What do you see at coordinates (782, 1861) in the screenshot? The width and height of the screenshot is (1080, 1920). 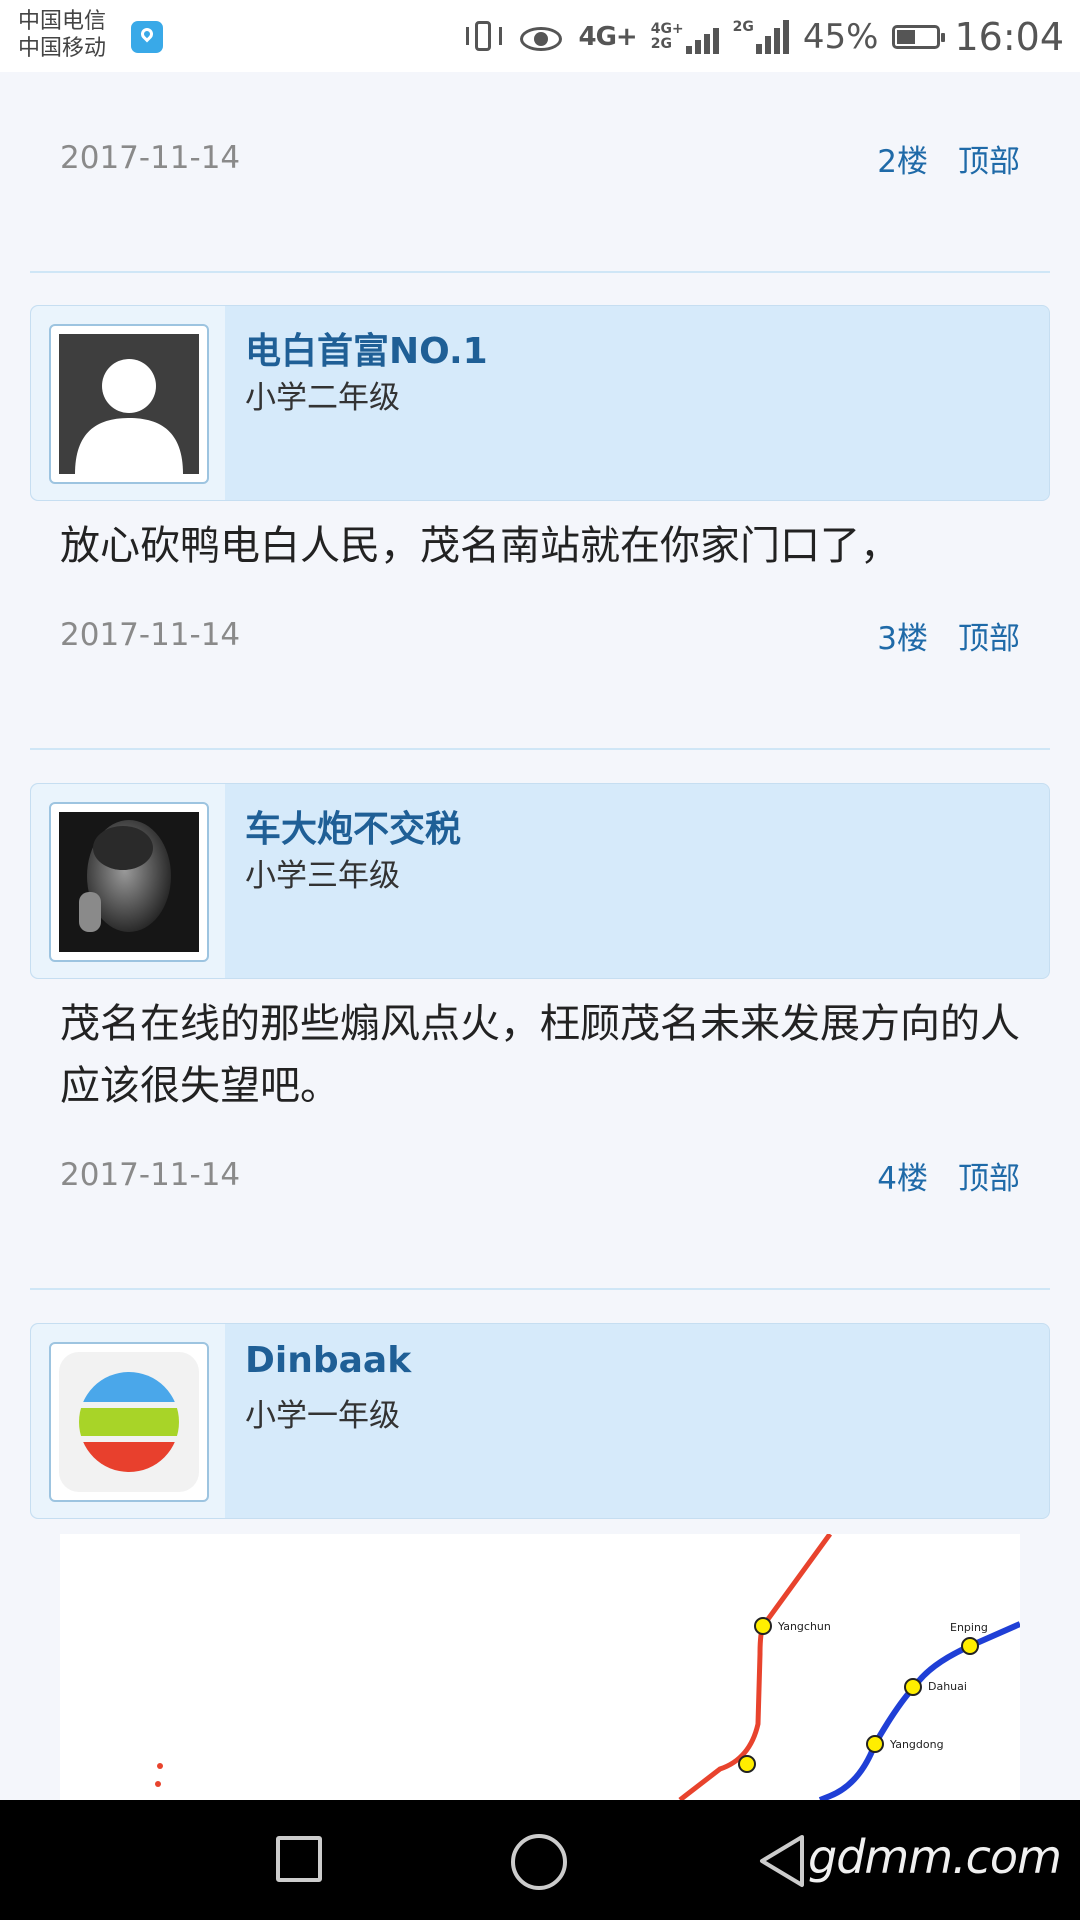 I see `back-button` at bounding box center [782, 1861].